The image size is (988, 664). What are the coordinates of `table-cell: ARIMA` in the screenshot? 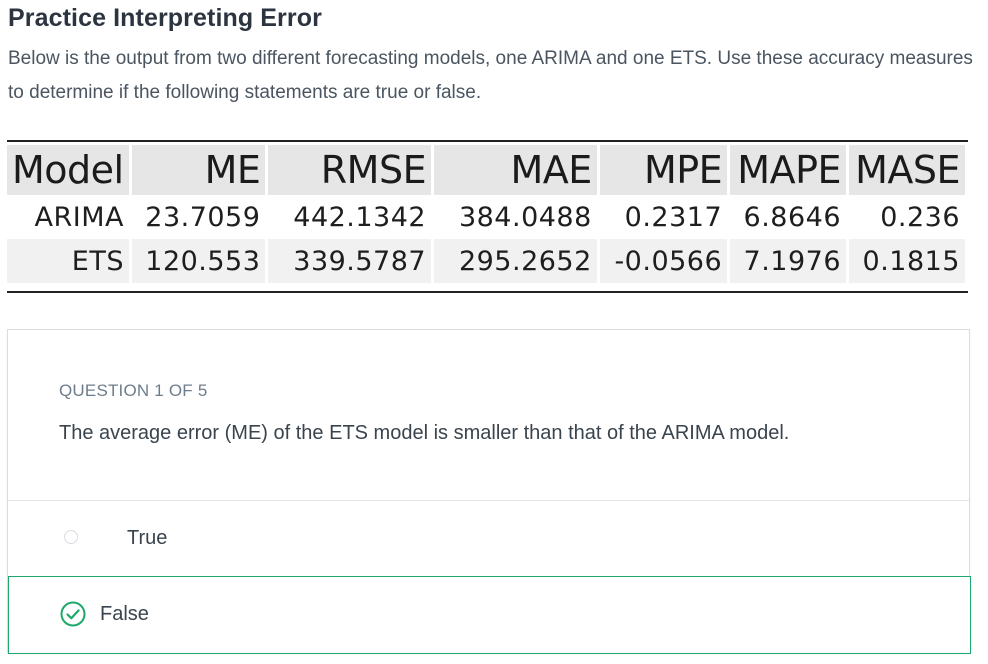 It's located at (69, 217).